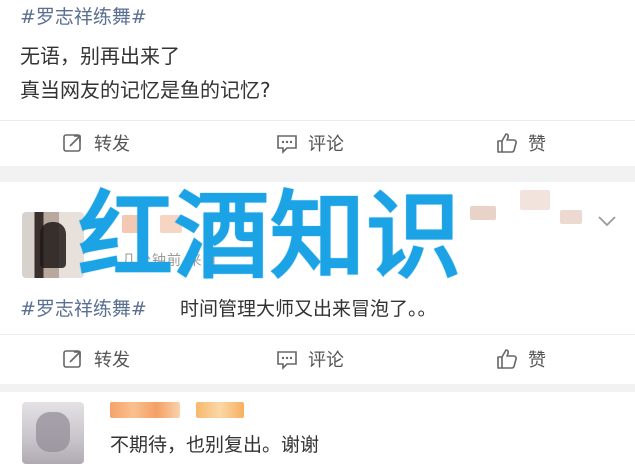  Describe the element at coordinates (145, 90) in the screenshot. I see `post-text-line: 真当网友的记忆是鱼的记忆?` at that location.